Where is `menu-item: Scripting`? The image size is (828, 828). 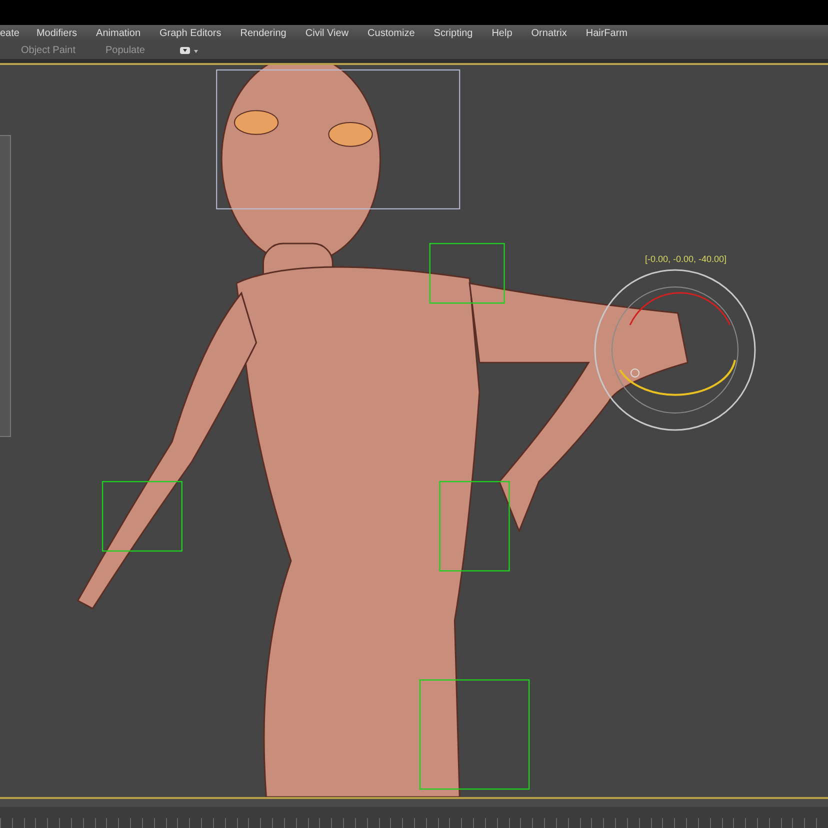
menu-item: Scripting is located at coordinates (458, 33).